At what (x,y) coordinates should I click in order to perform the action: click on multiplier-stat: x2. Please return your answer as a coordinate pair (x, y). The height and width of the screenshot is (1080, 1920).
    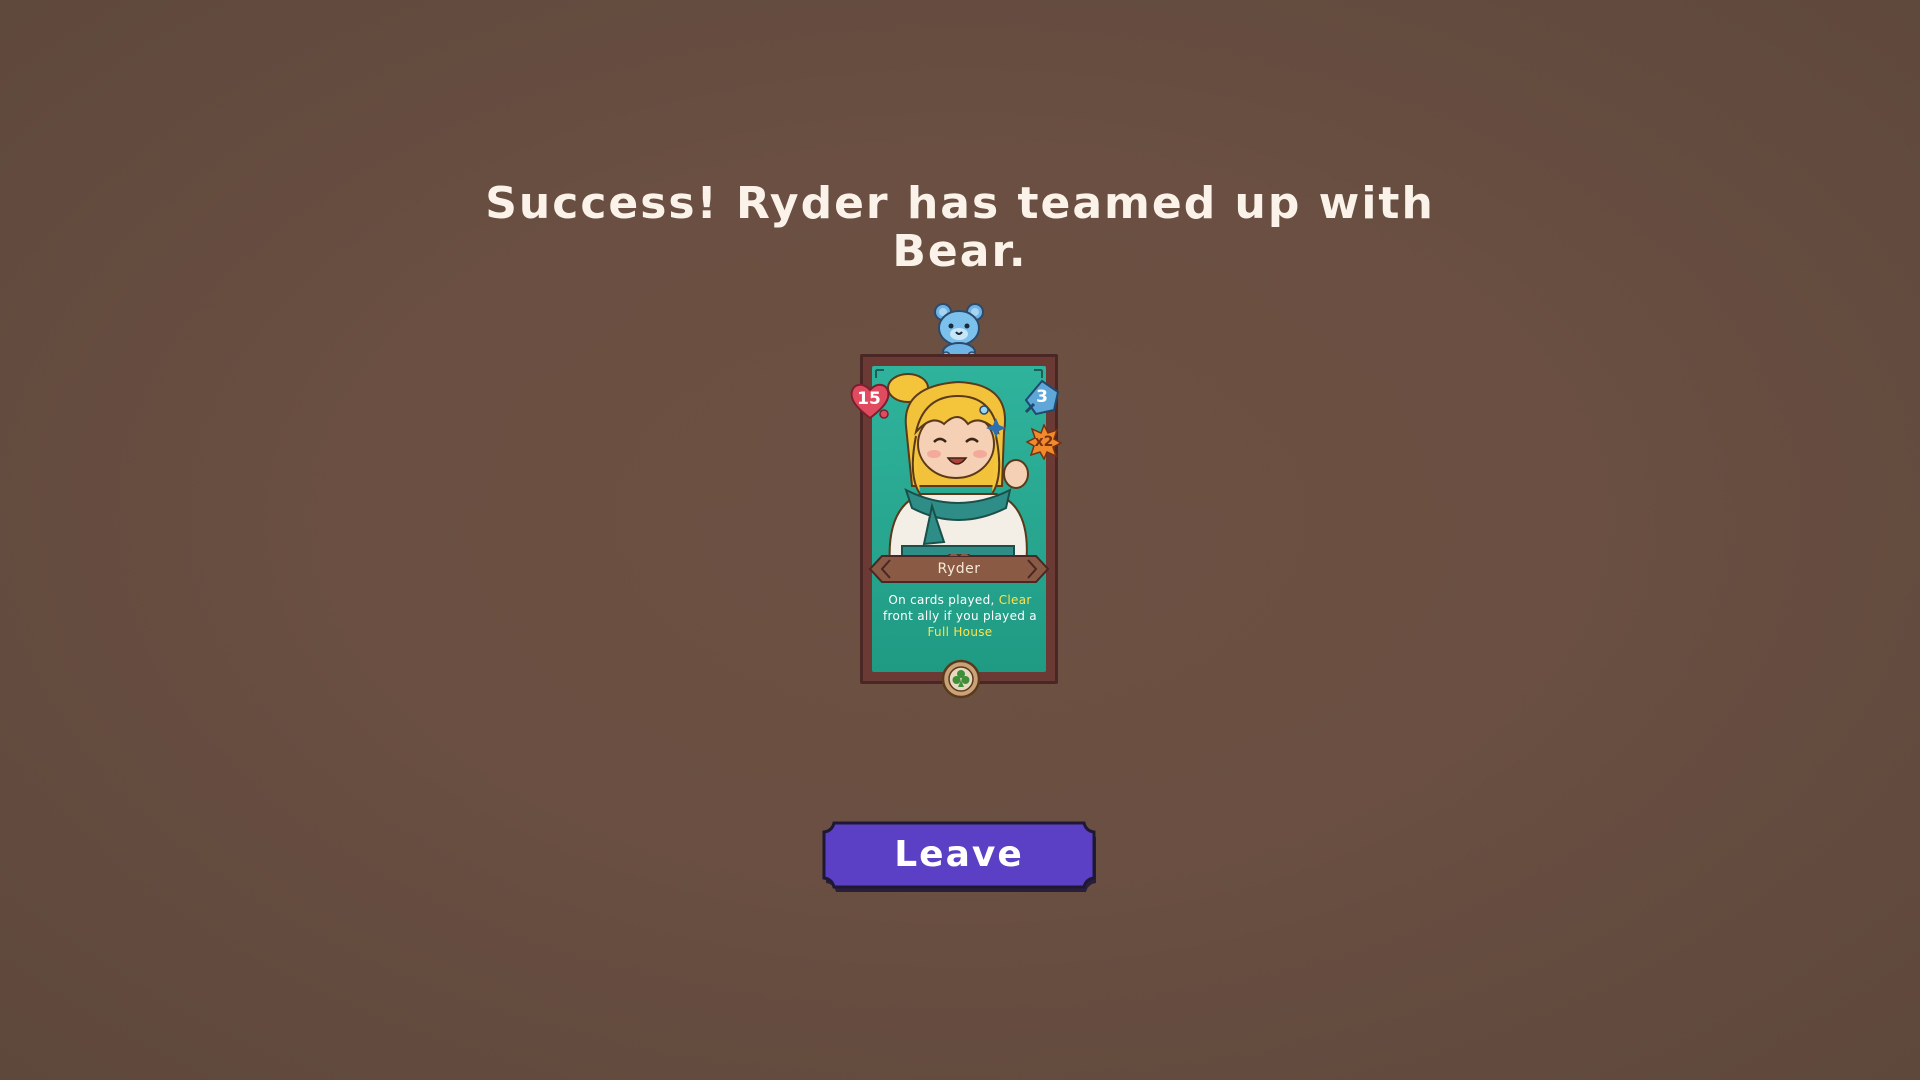
    Looking at the image, I should click on (1044, 442).